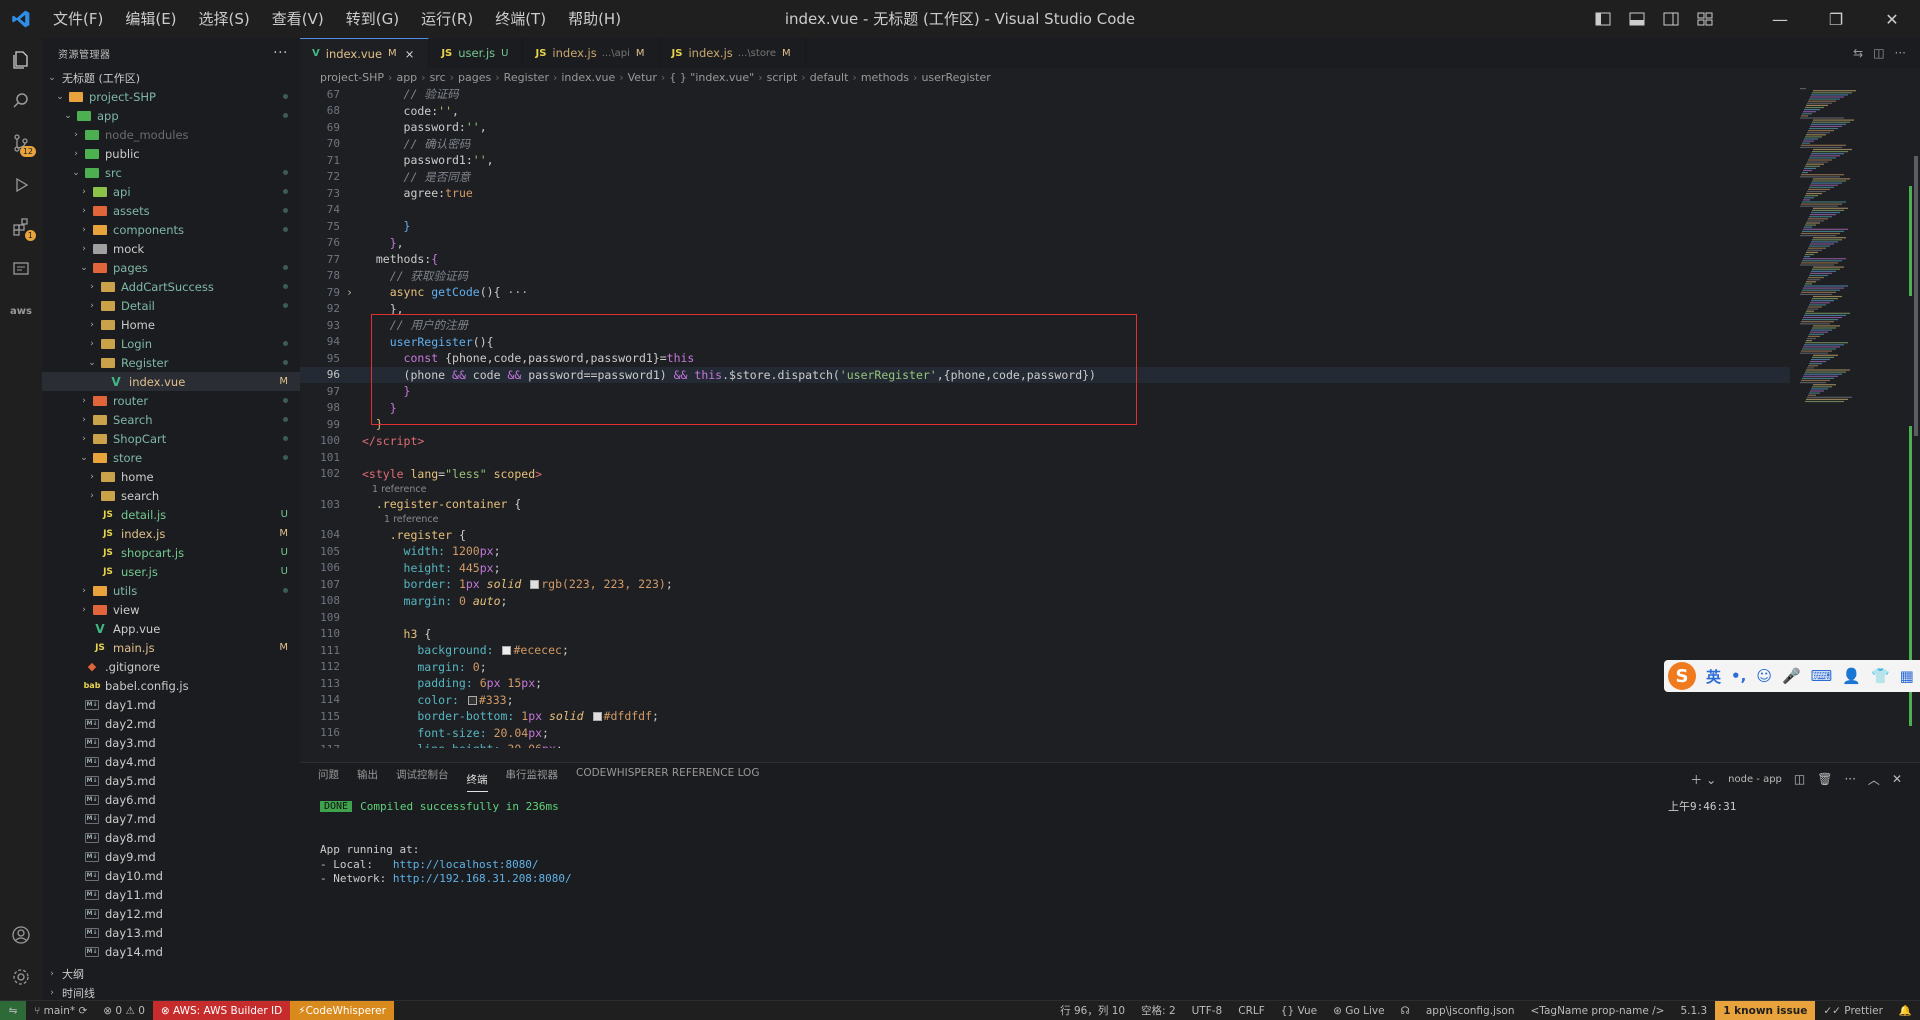 Image resolution: width=1920 pixels, height=1020 pixels. What do you see at coordinates (1851, 676) in the screenshot?
I see `user-icon: 👤` at bounding box center [1851, 676].